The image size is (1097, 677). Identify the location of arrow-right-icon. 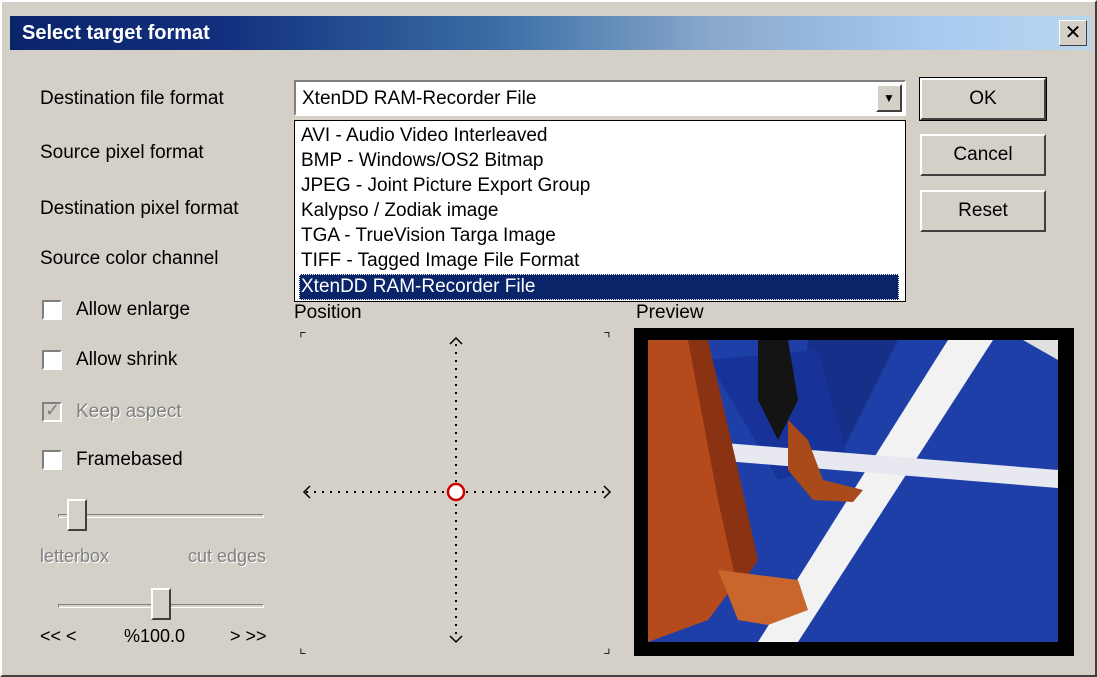
(607, 492).